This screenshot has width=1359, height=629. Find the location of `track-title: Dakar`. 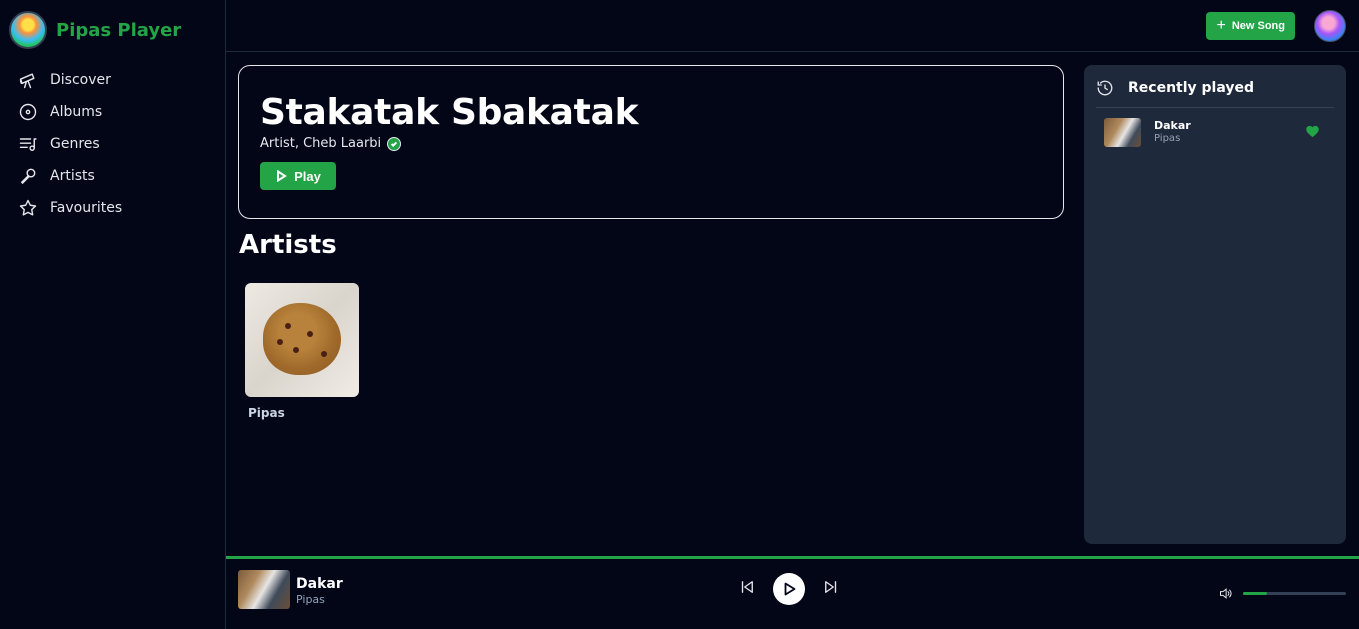

track-title: Dakar is located at coordinates (1172, 125).